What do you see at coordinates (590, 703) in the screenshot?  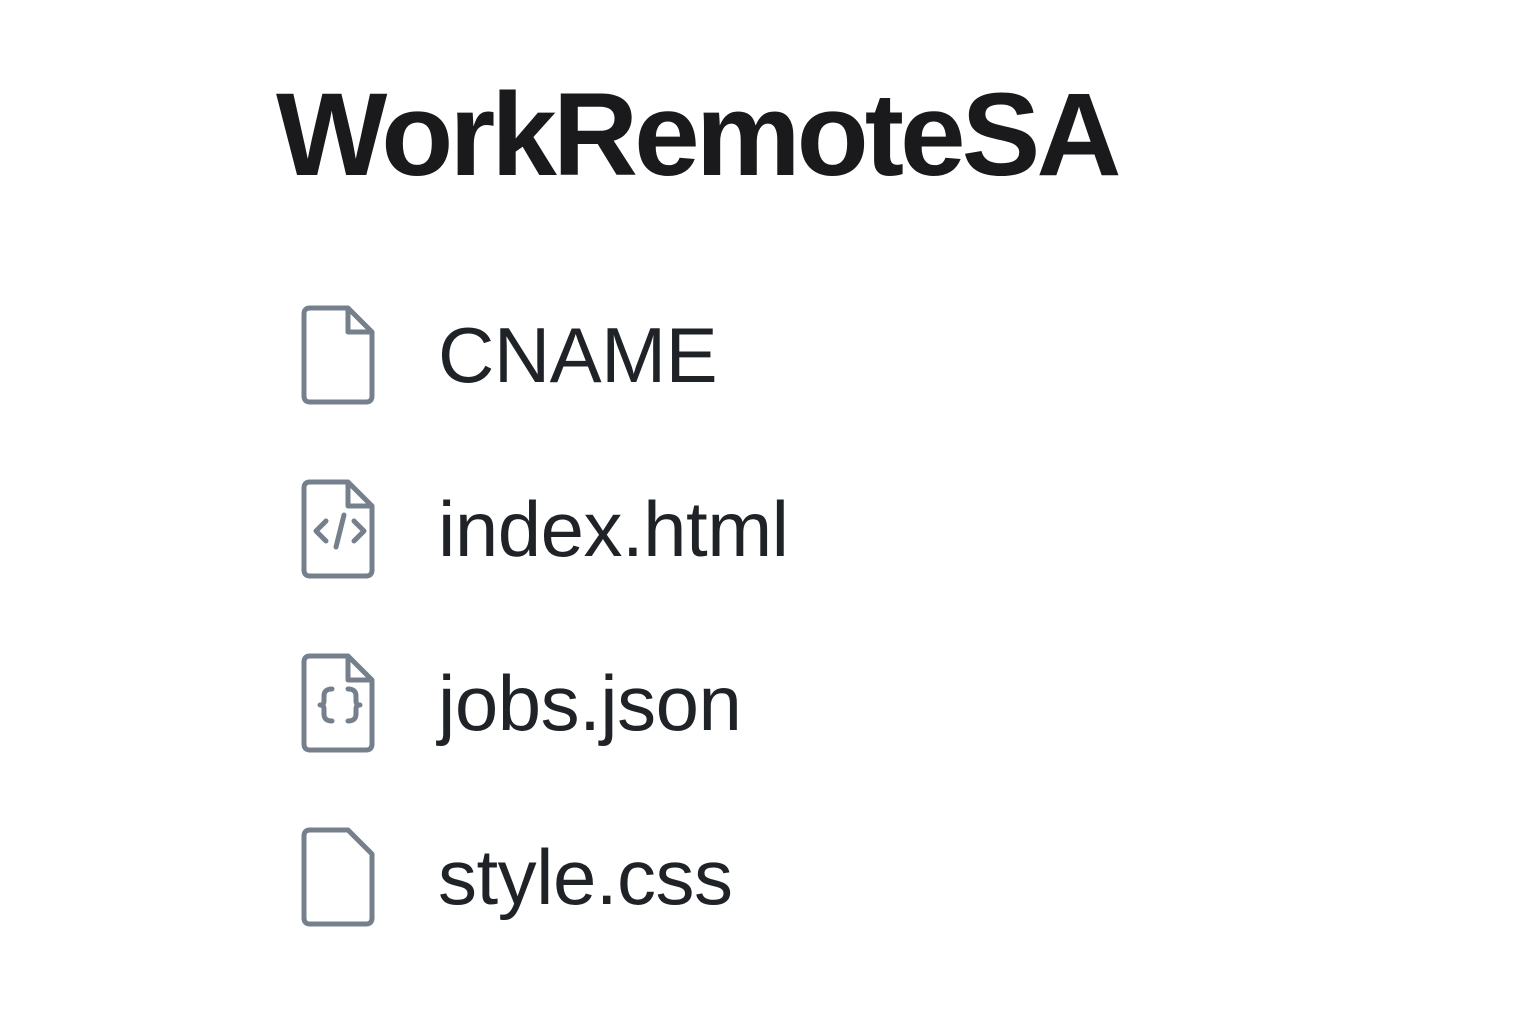 I see `file-name: jobs.json` at bounding box center [590, 703].